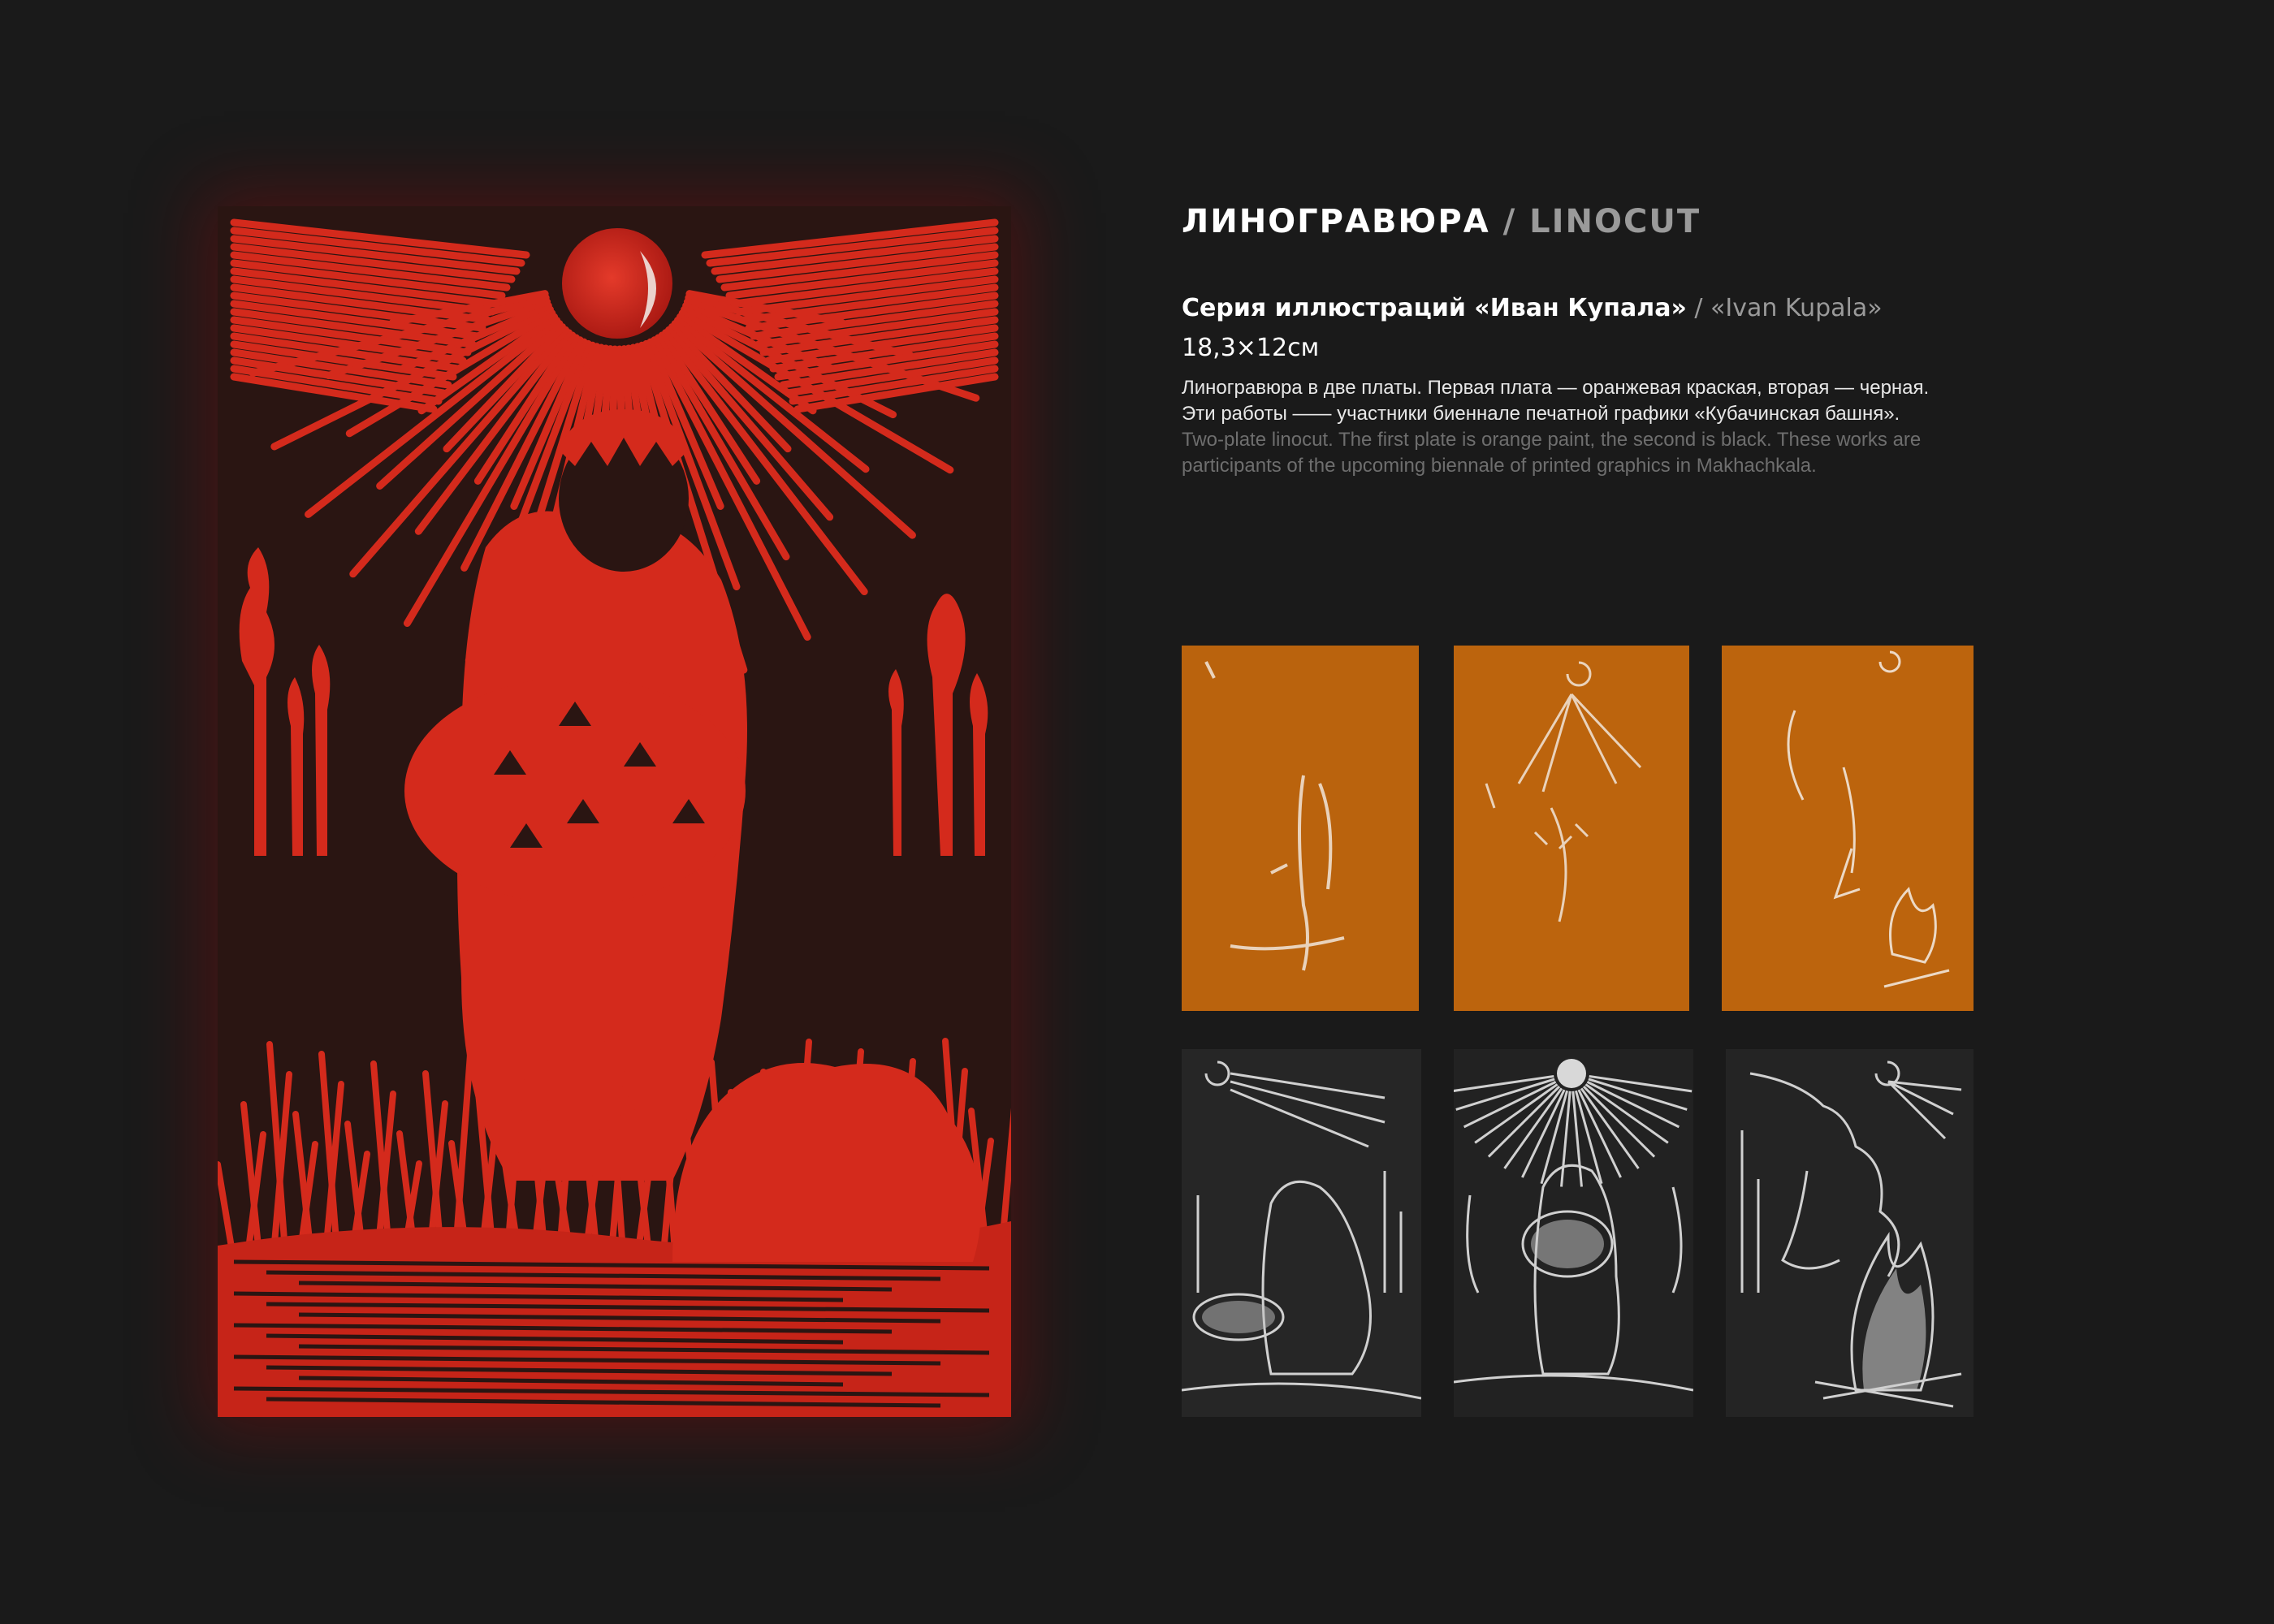 This screenshot has height=1624, width=2274. I want to click on series-title-en: «Ivan Kupala», so click(1797, 308).